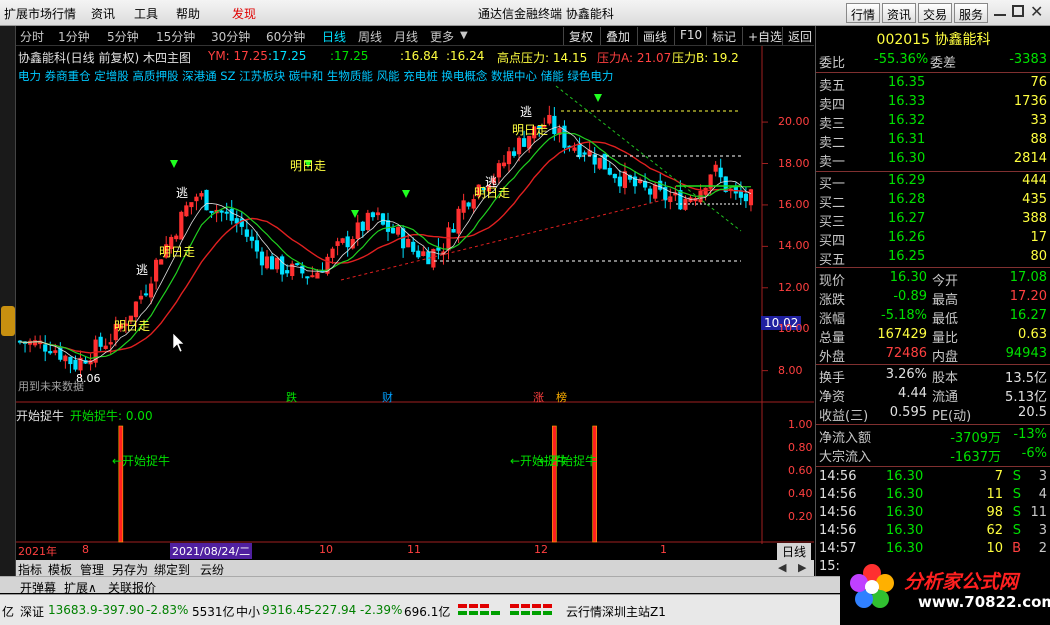 The width and height of the screenshot is (1050, 625). I want to click on buy-level-label: 买一, so click(832, 184).